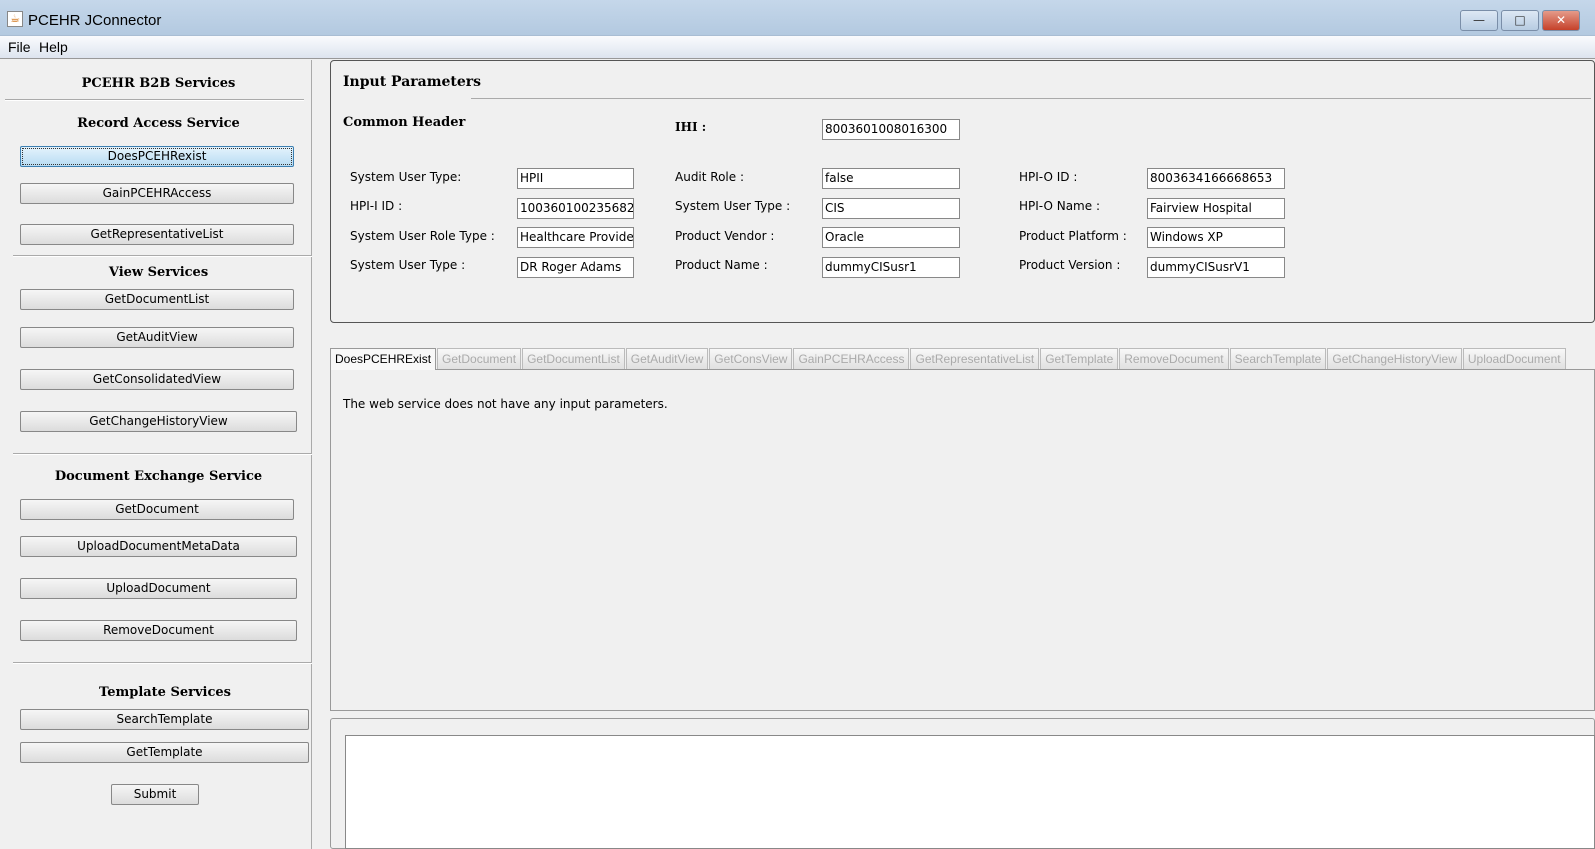  Describe the element at coordinates (479, 358) in the screenshot. I see `tab-get-document: GetDocument` at that location.